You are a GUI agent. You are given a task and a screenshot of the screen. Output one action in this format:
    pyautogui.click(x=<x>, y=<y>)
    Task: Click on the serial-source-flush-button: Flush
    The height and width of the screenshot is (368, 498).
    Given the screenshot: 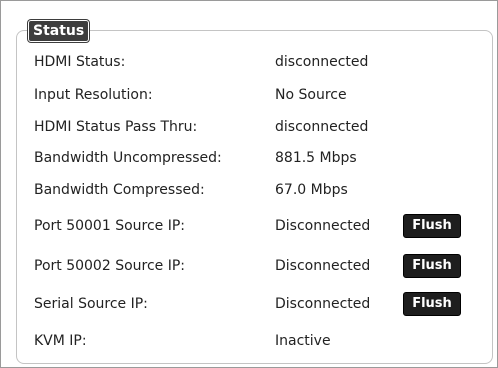 What is the action you would take?
    pyautogui.click(x=432, y=304)
    